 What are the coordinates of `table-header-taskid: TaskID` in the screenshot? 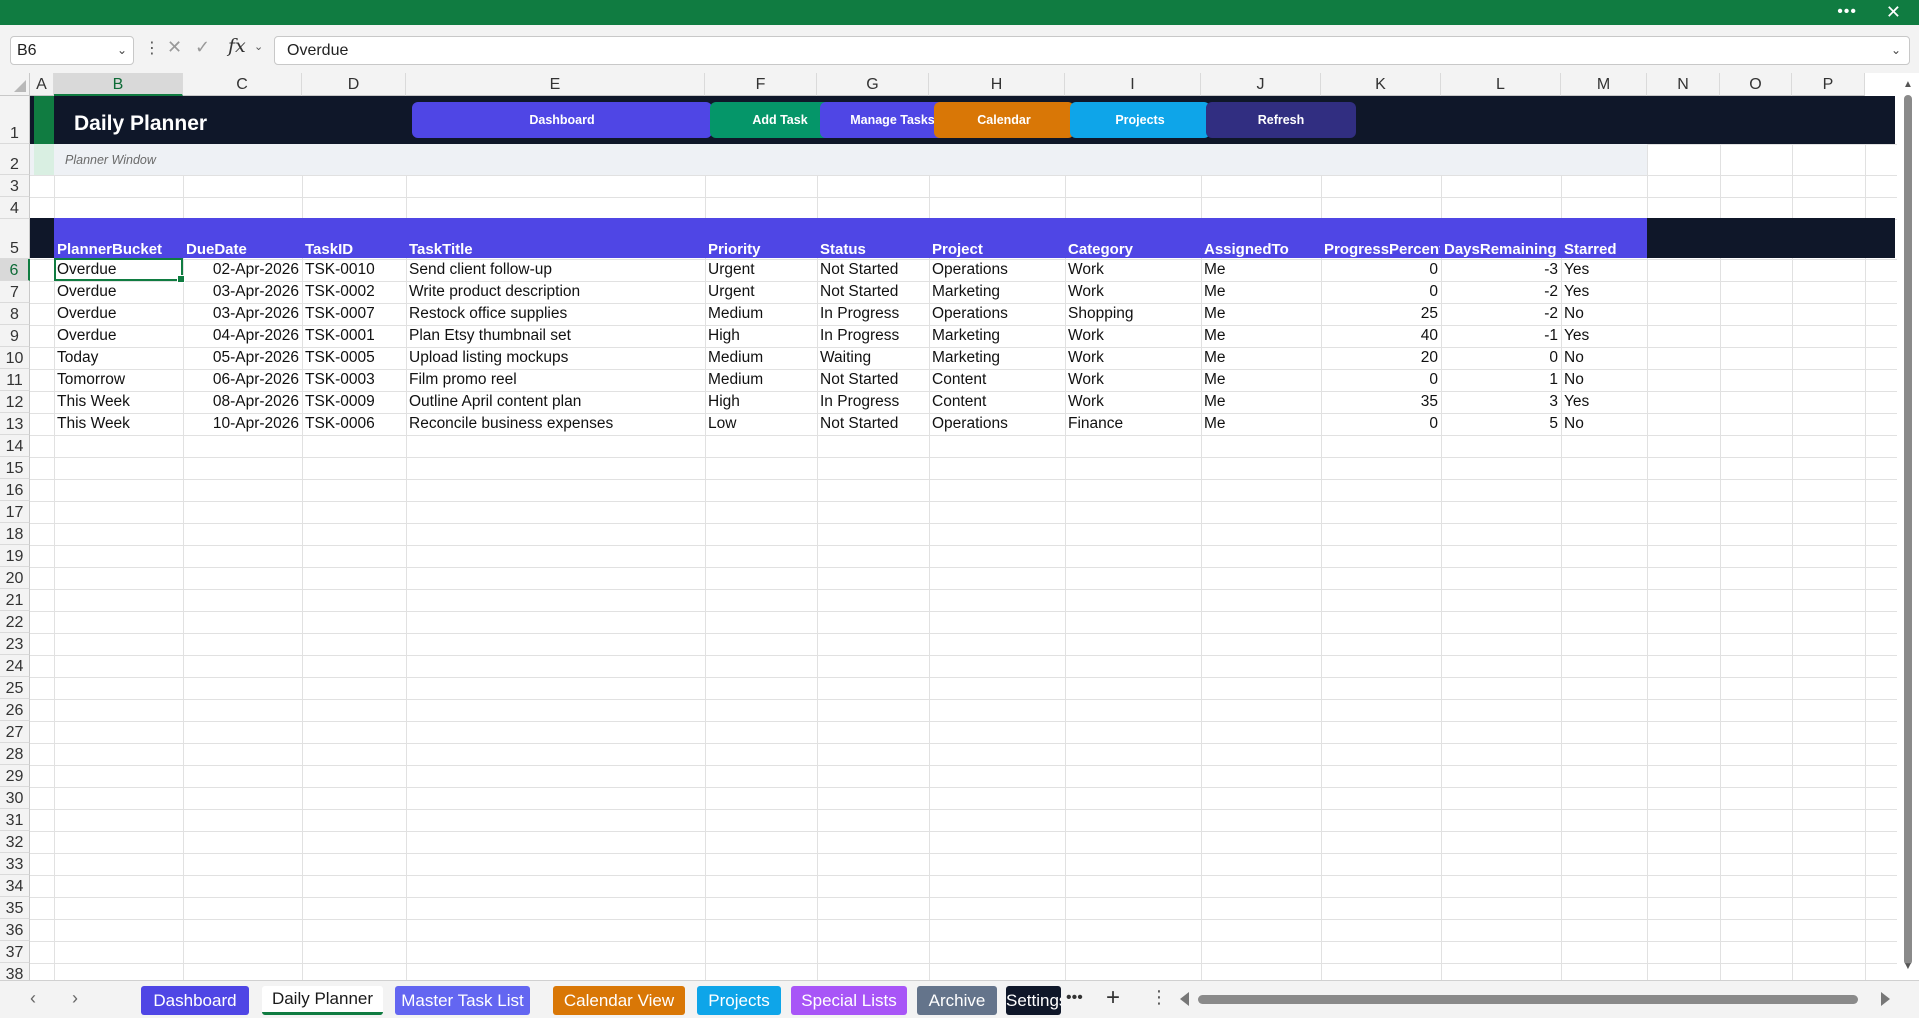 It's located at (355, 249).